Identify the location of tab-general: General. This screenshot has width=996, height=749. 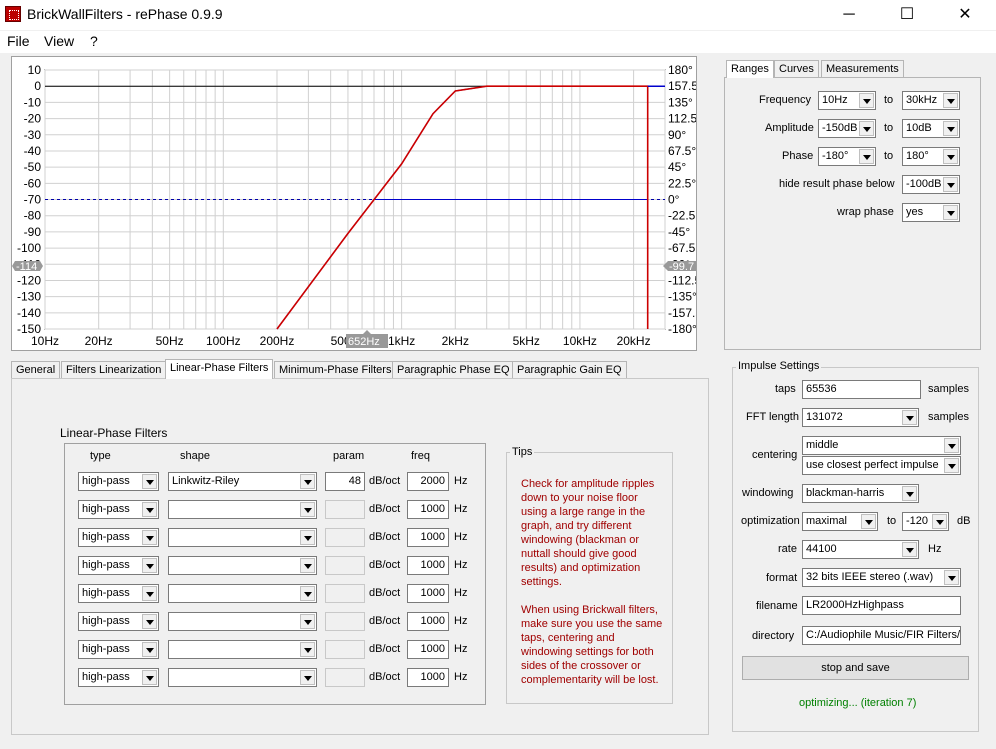
(36, 370).